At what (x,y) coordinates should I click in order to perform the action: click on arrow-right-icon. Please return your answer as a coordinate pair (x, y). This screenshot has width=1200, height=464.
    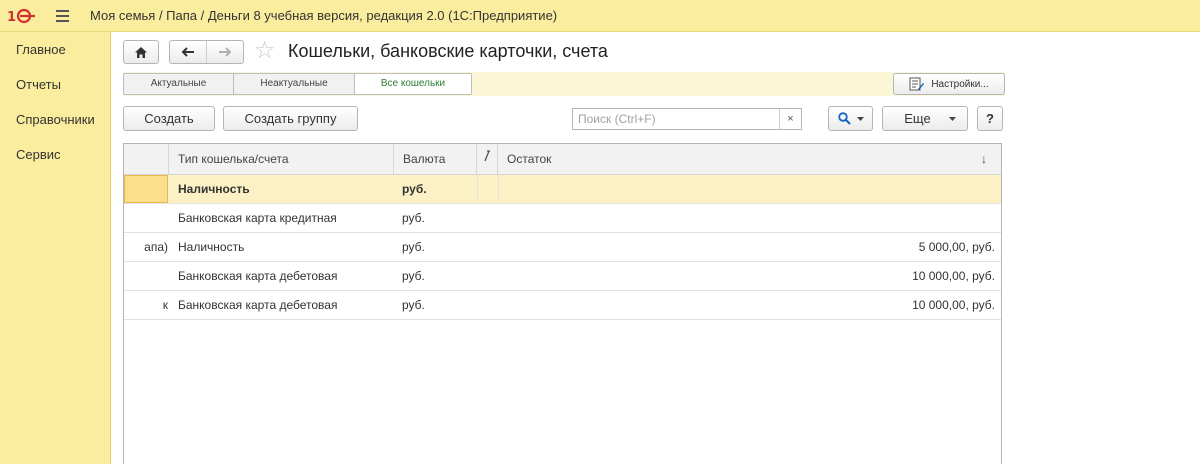
    Looking at the image, I should click on (225, 52).